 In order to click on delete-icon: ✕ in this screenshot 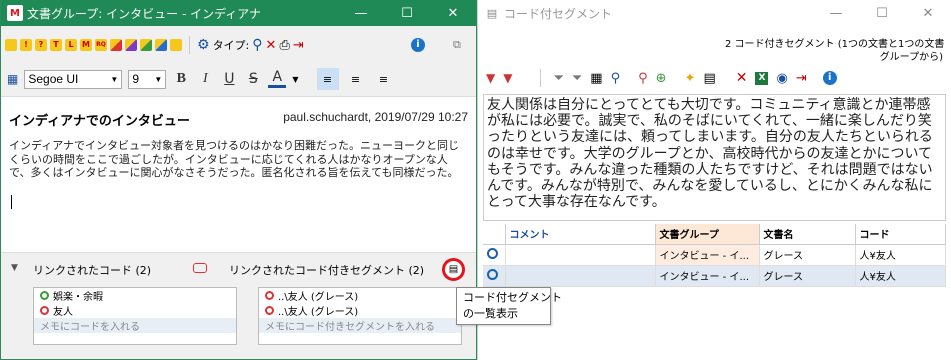, I will do `click(742, 78)`.